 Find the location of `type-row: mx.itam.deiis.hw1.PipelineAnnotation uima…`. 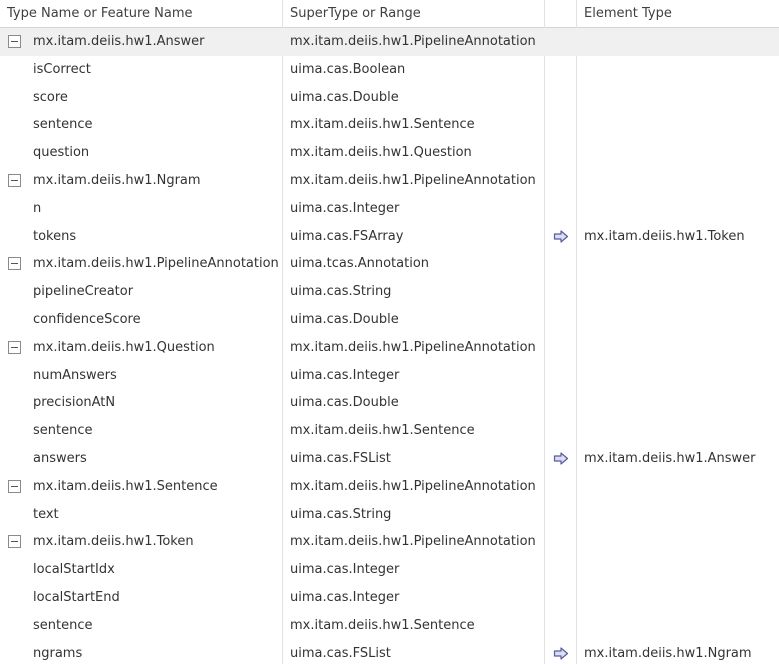

type-row: mx.itam.deiis.hw1.PipelineAnnotation uima… is located at coordinates (389, 264).